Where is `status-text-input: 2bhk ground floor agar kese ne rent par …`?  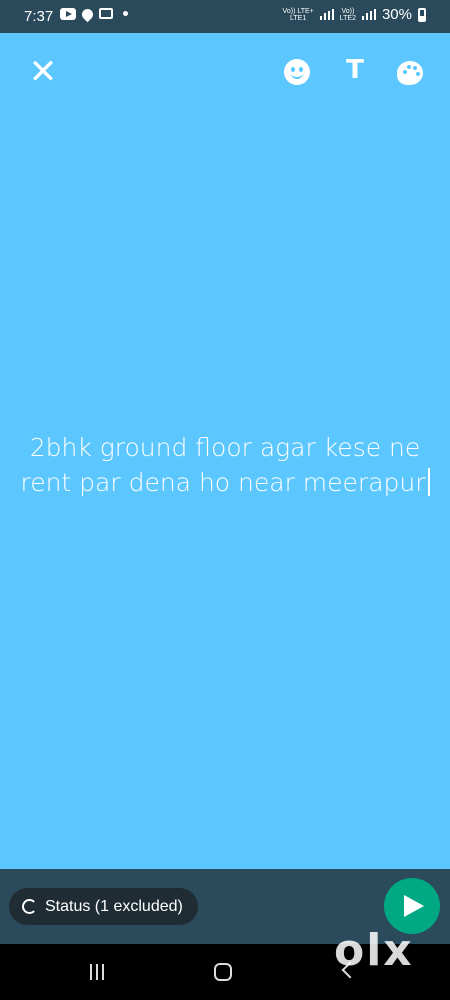
status-text-input: 2bhk ground floor agar kese ne rent par … is located at coordinates (225, 465).